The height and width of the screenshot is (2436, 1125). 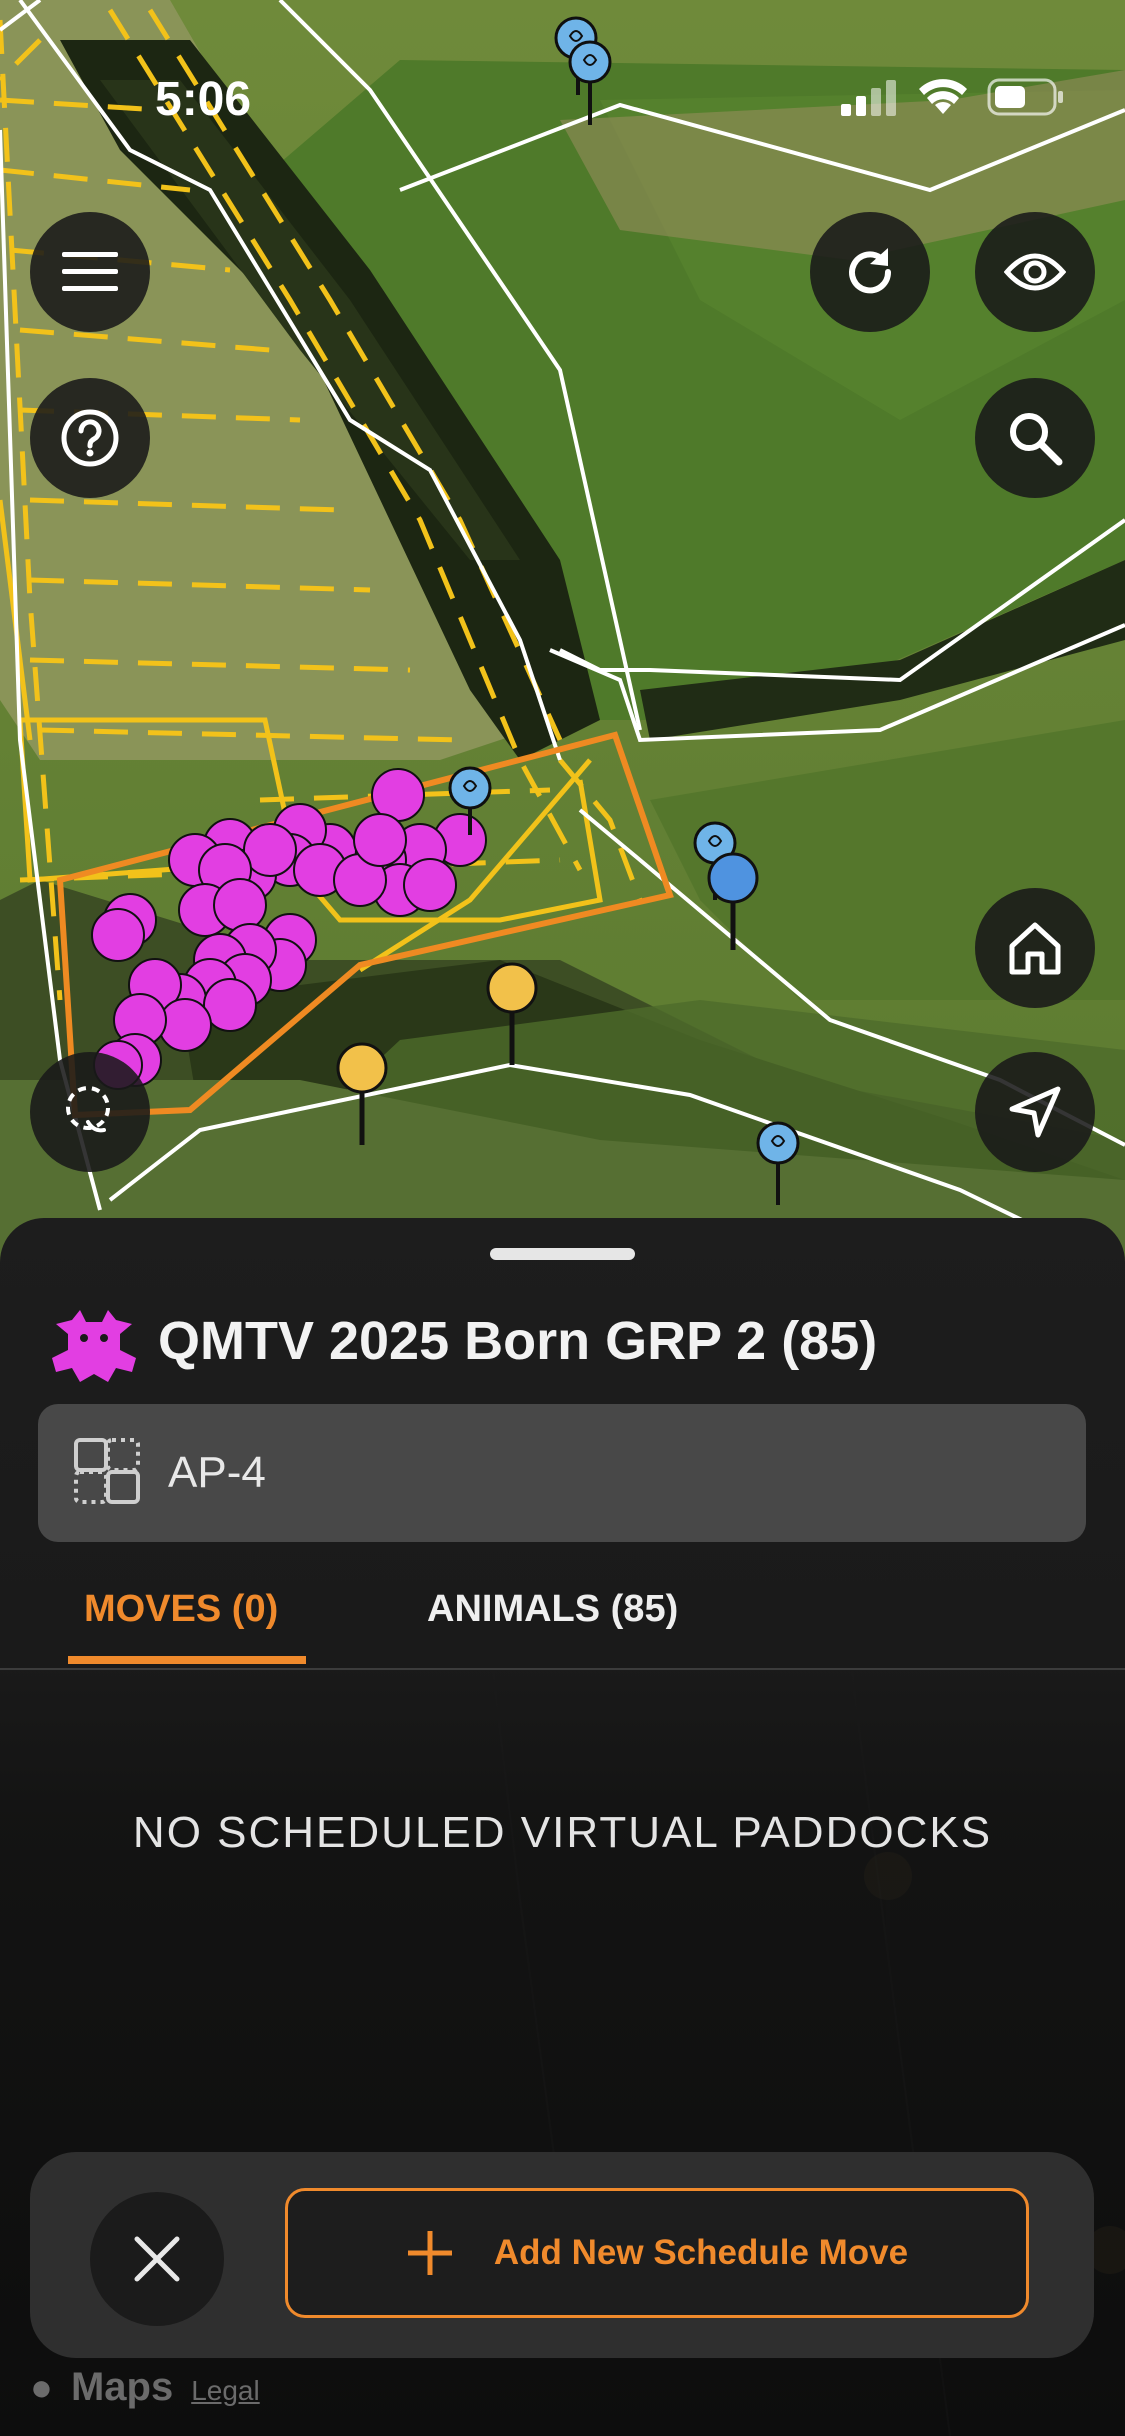 I want to click on menu-icon, so click(x=90, y=271).